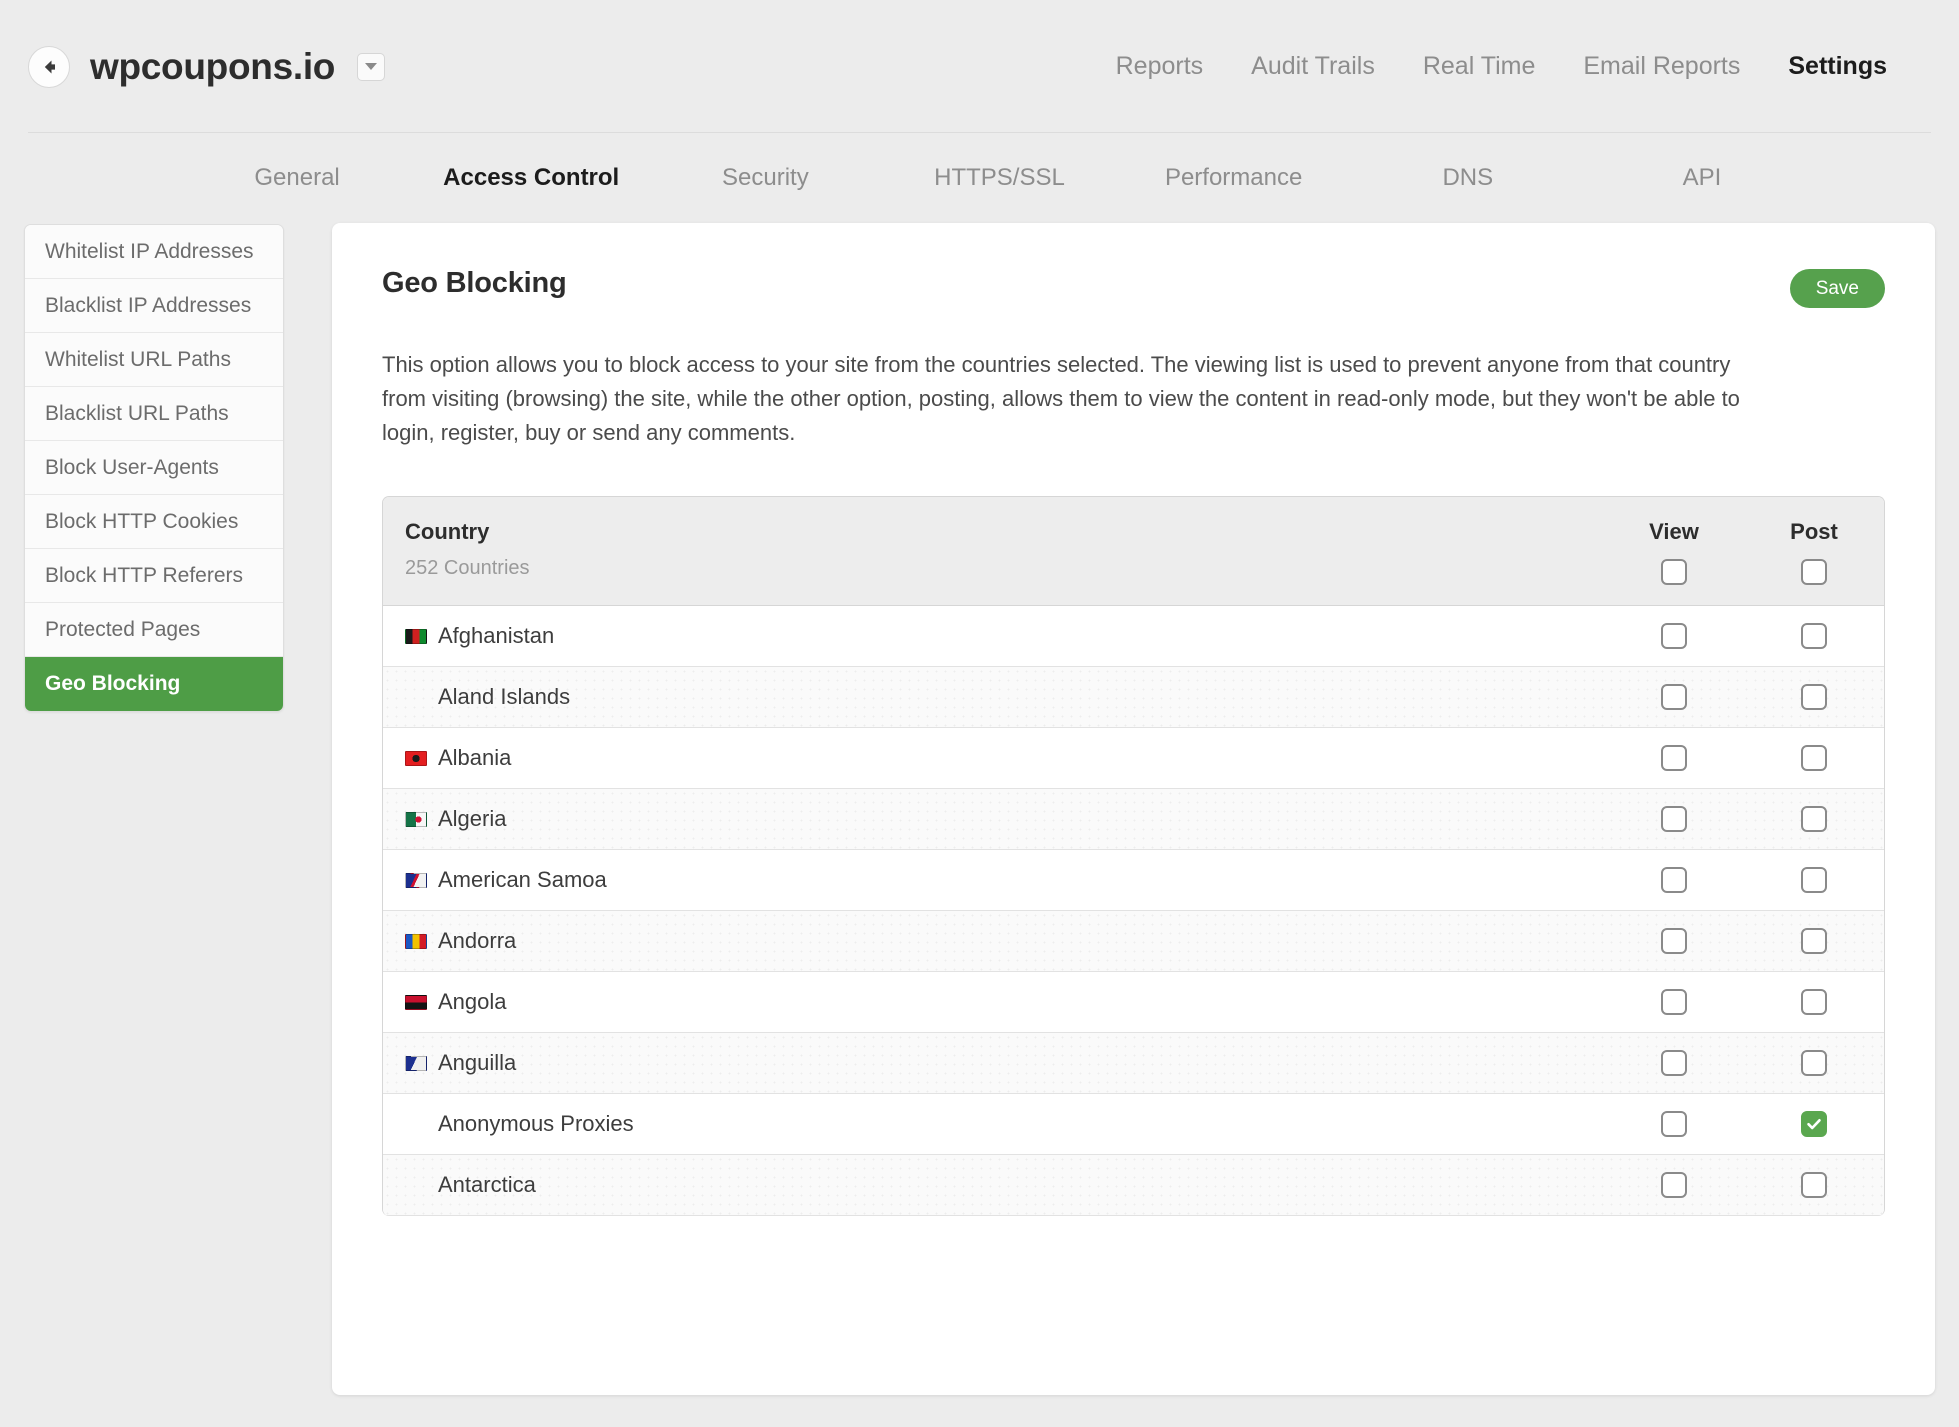 This screenshot has width=1959, height=1427. I want to click on sidebar-item-block-user-agents: Block User-Agents, so click(154, 468).